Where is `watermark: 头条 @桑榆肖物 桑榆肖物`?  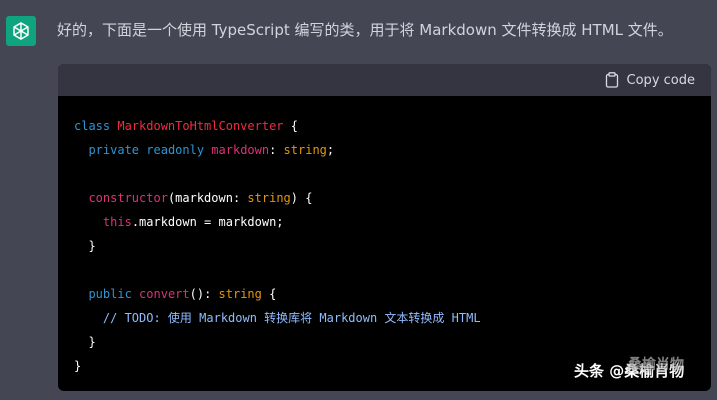
watermark: 头条 @桑榆肖物 桑榆肖物 is located at coordinates (629, 369).